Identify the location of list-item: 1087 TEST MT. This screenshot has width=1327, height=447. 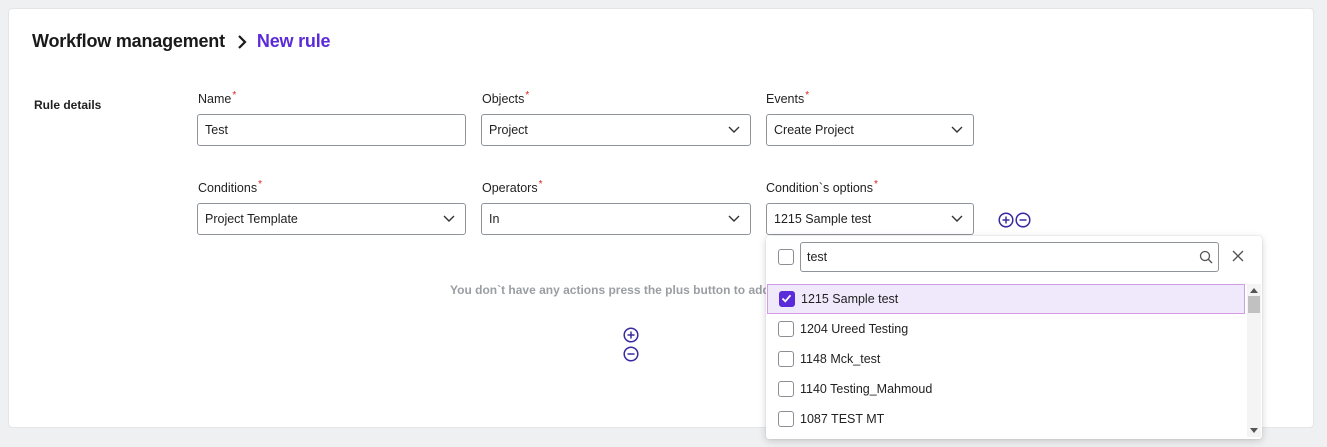
(1006, 419).